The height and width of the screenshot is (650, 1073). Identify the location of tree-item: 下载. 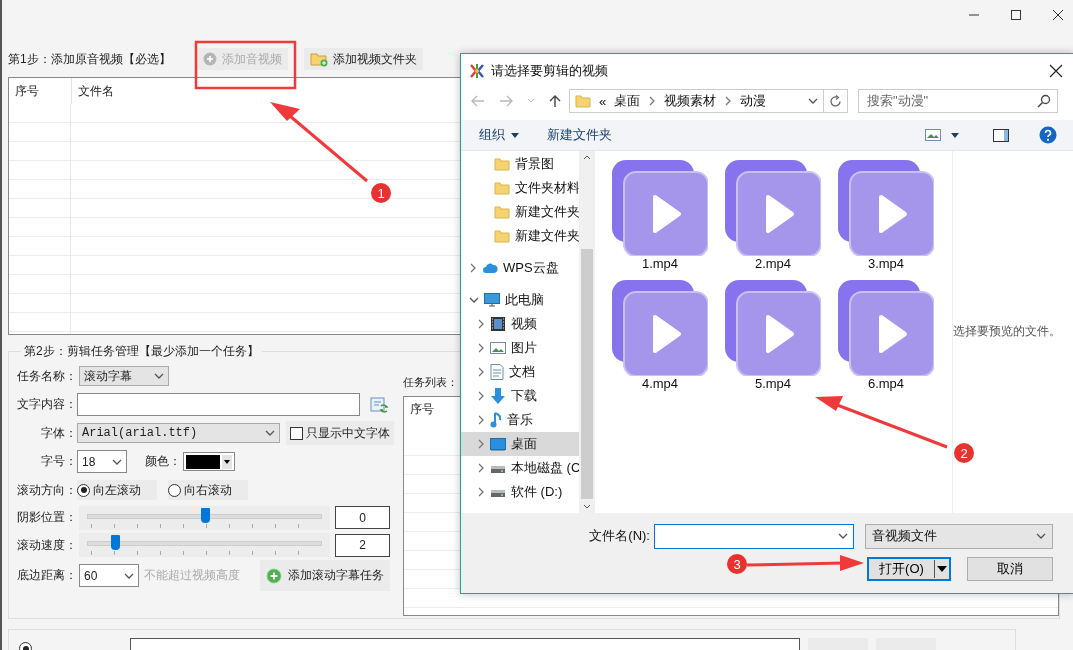
(520, 396).